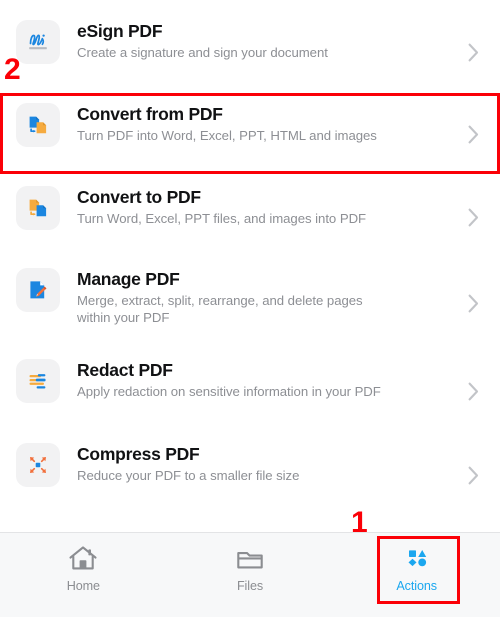  What do you see at coordinates (139, 197) in the screenshot?
I see `action-title: Convert to PDF` at bounding box center [139, 197].